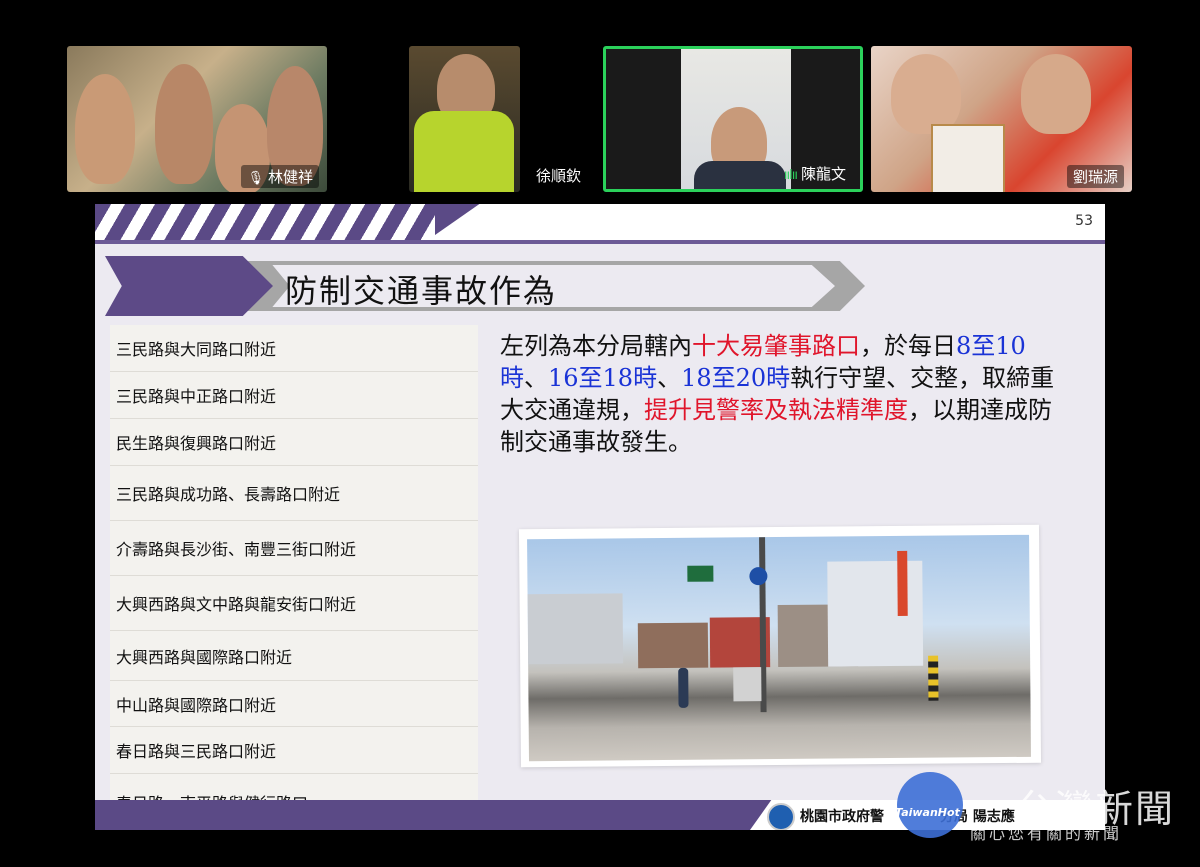  What do you see at coordinates (736, 378) in the screenshot?
I see `paragraph-highlight-blue: 18至20時` at bounding box center [736, 378].